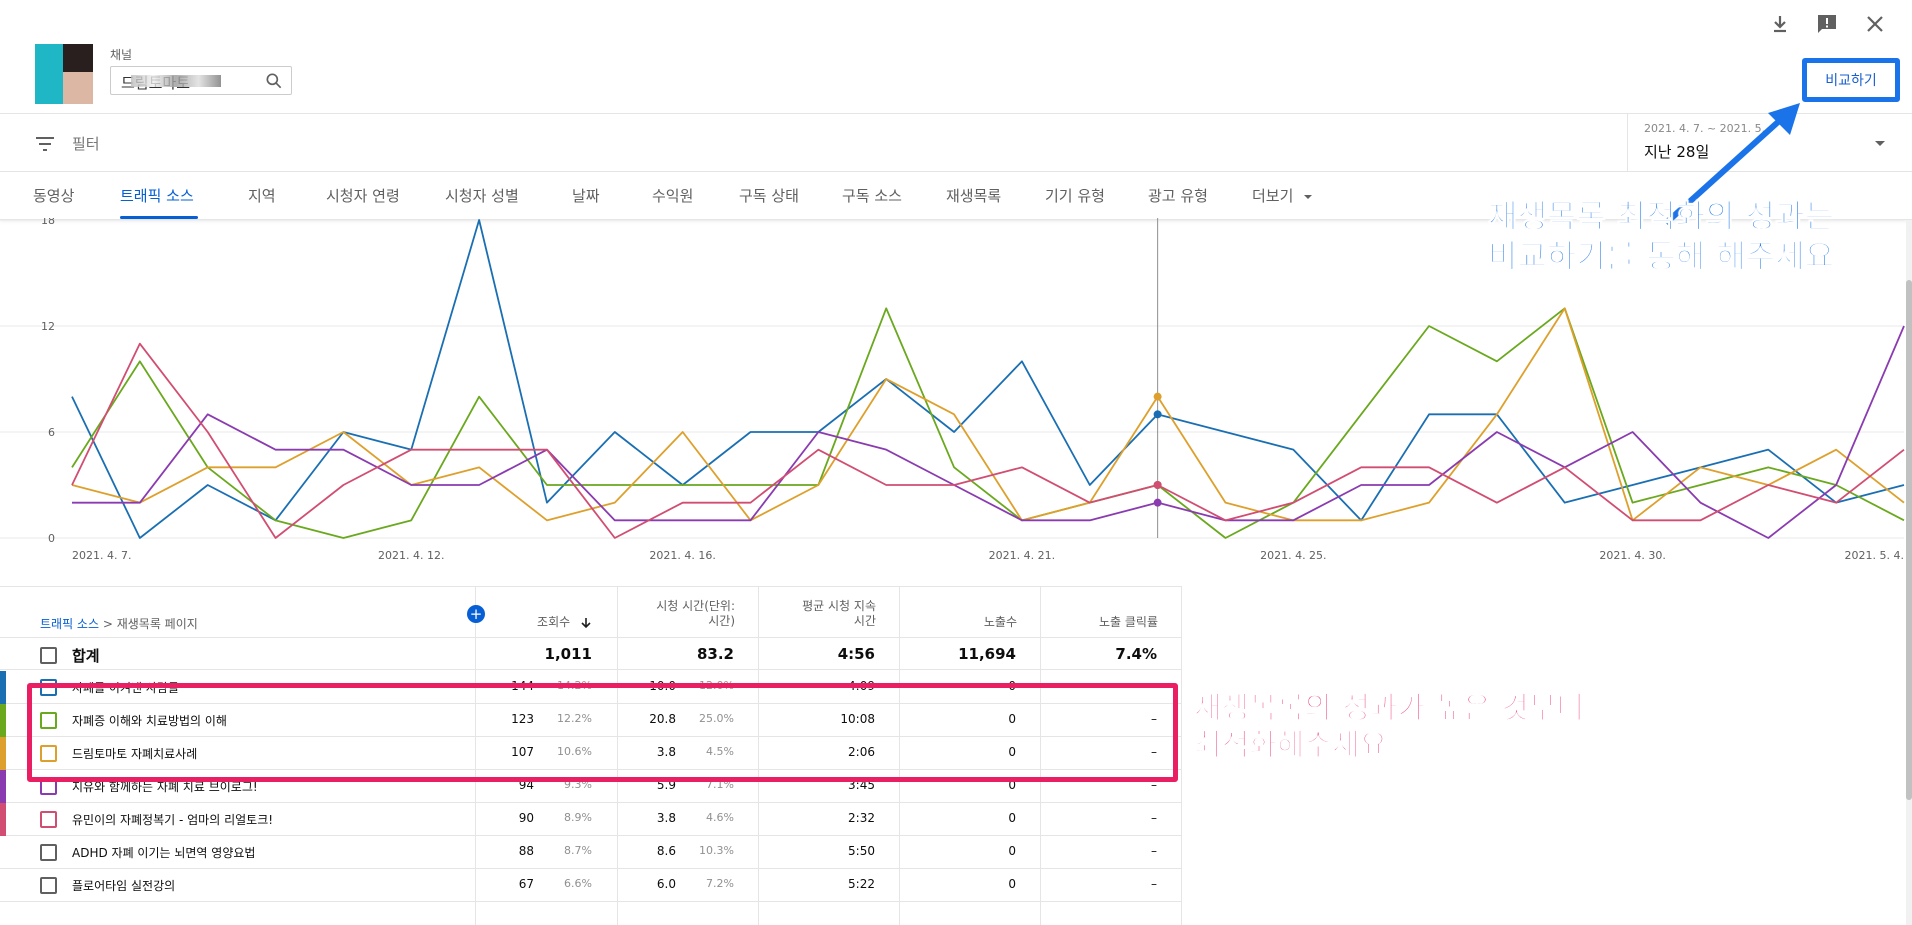 The image size is (1912, 925). I want to click on breadcrumb-leaf: 재생목록 페이지, so click(157, 624).